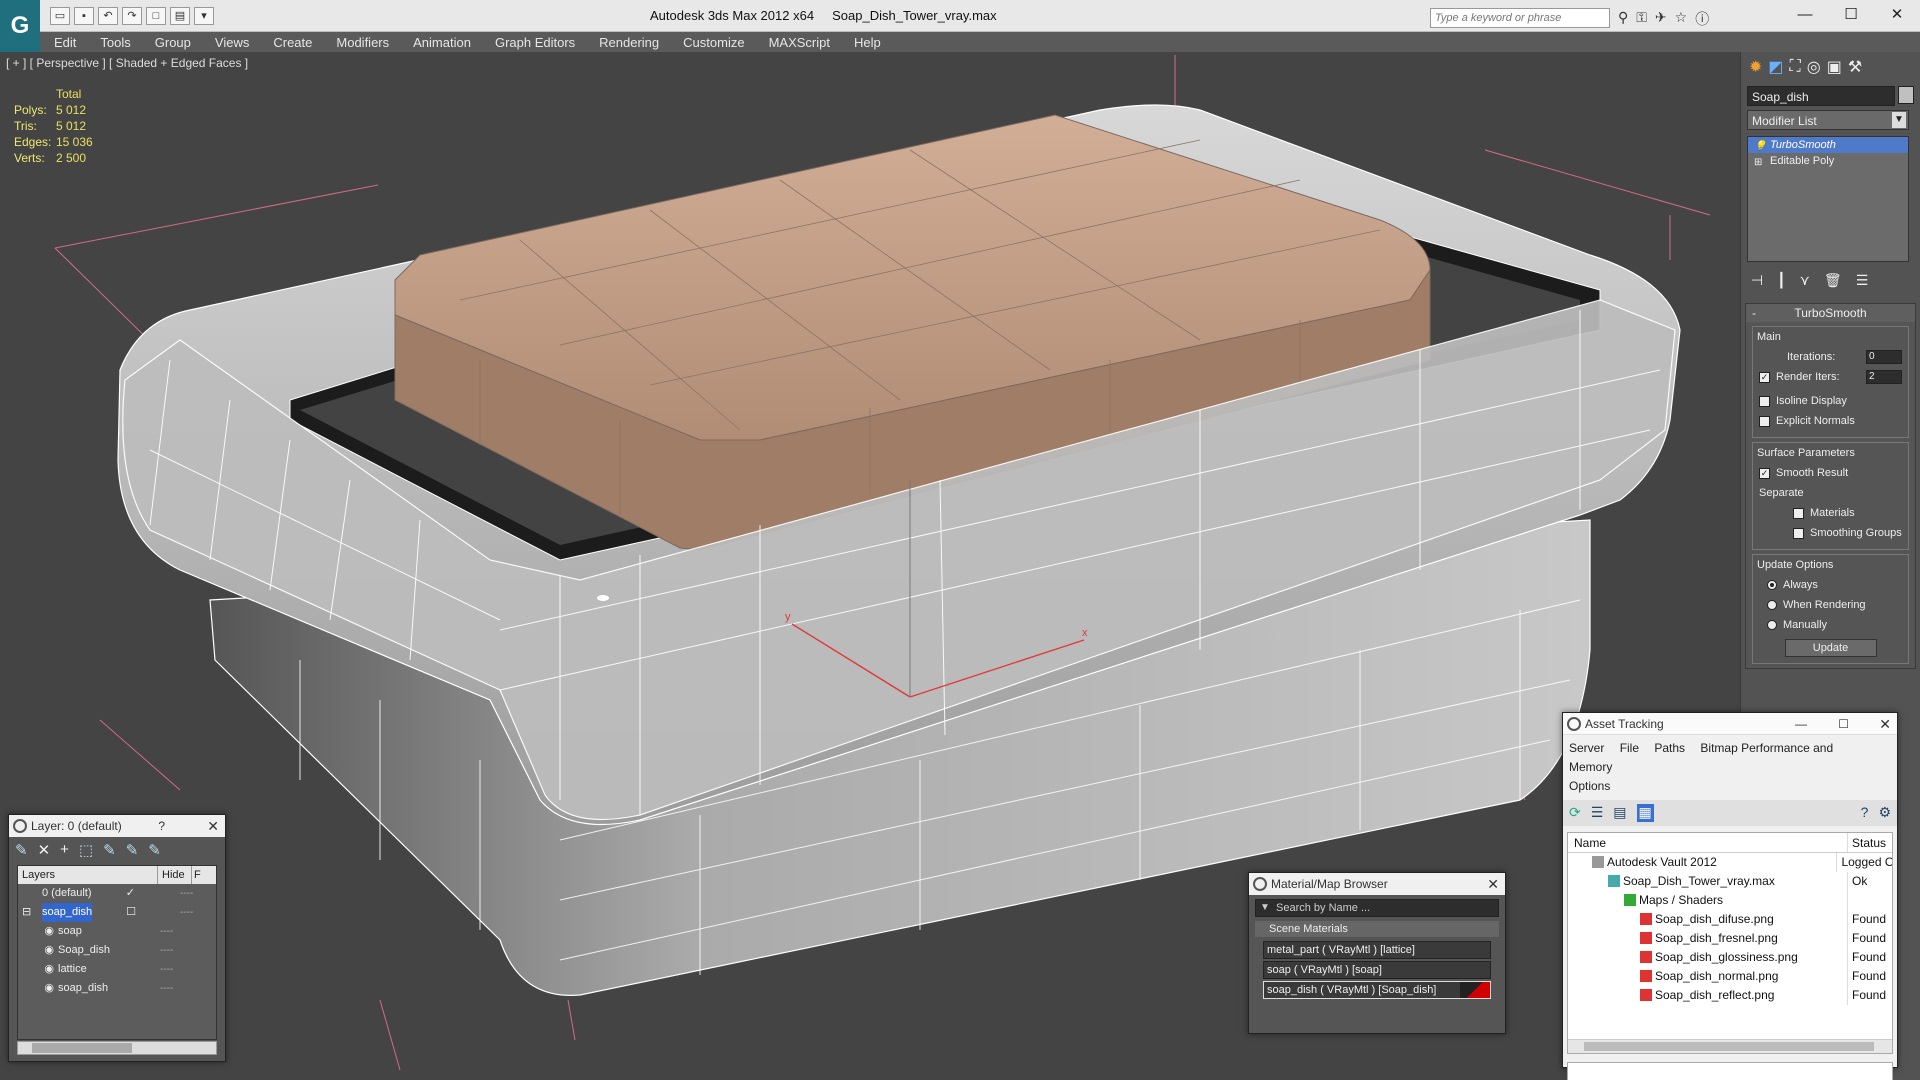 This screenshot has width=1920, height=1080. What do you see at coordinates (799, 42) in the screenshot?
I see `menu-maxscript: MAXScript` at bounding box center [799, 42].